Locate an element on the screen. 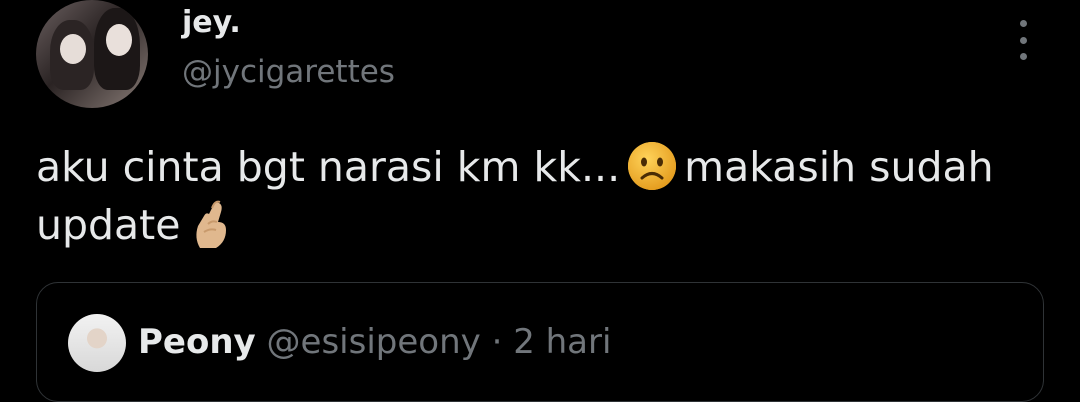 This screenshot has width=1080, height=402. avatar-face-right is located at coordinates (119, 40).